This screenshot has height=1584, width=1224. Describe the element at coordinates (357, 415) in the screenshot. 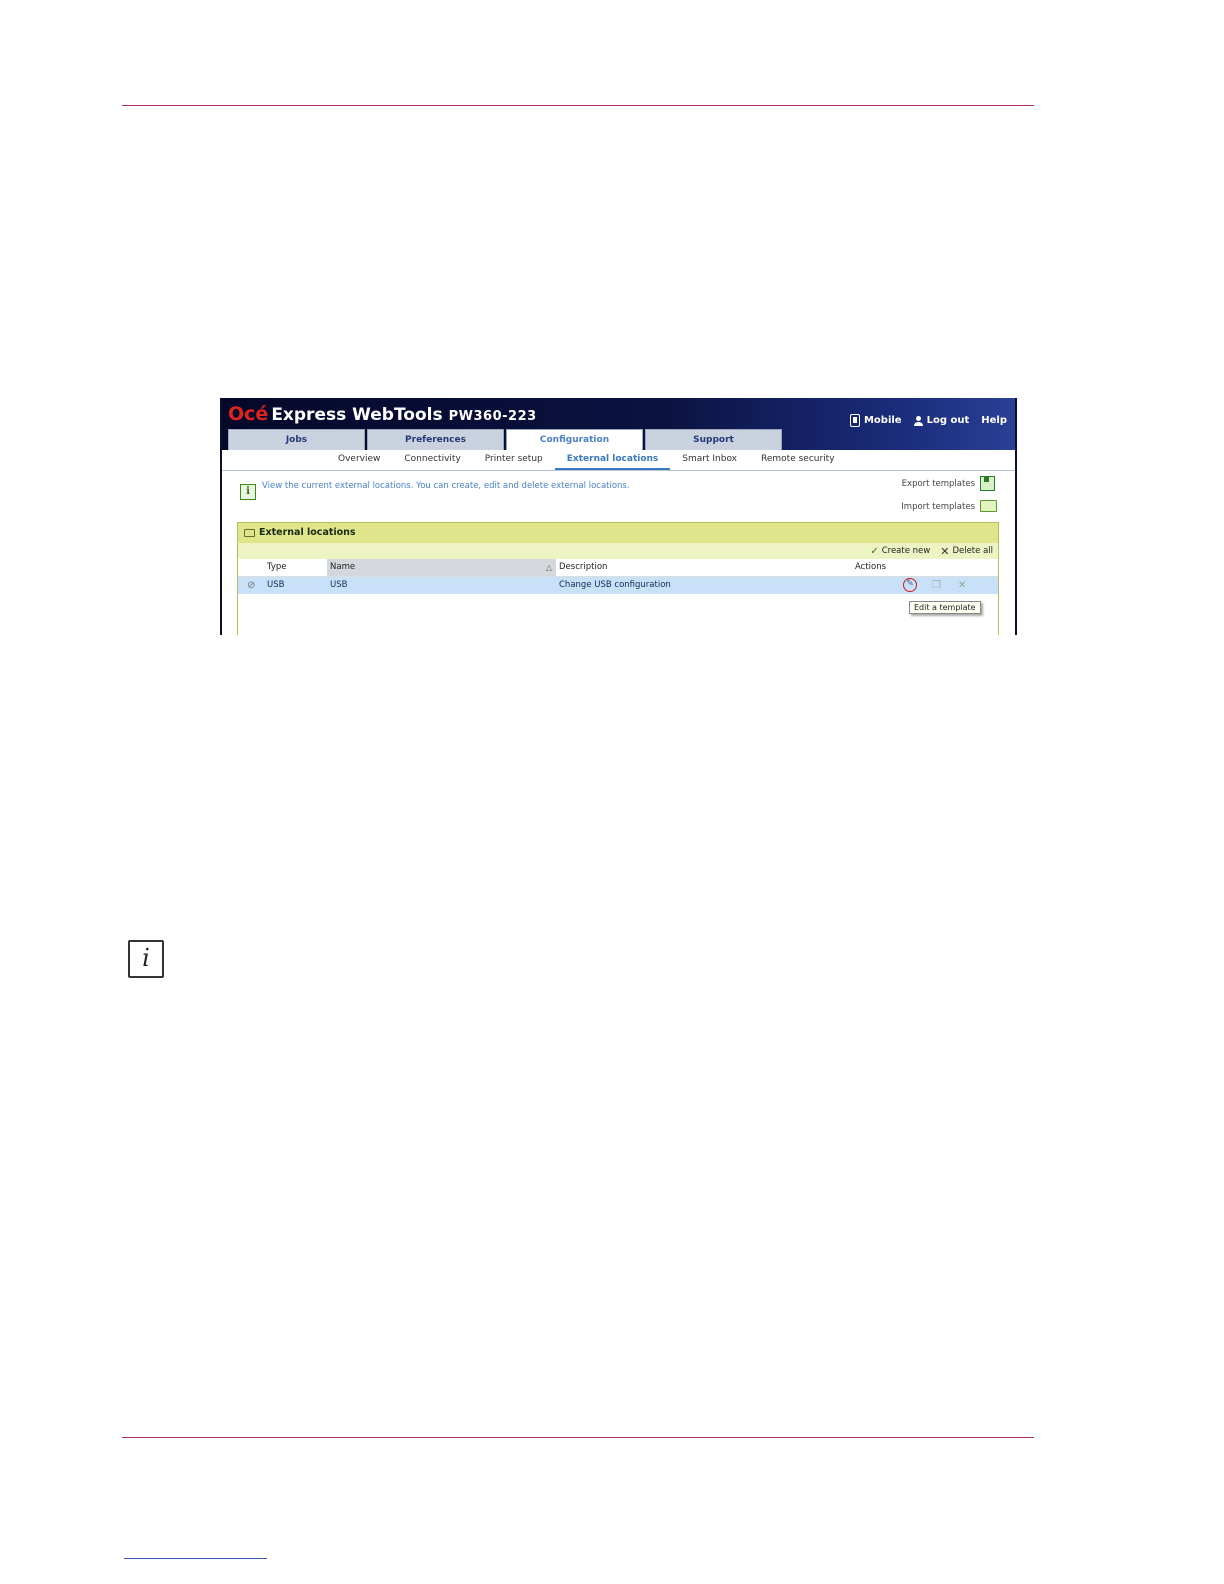

I see `product-name: Express WebTools` at that location.